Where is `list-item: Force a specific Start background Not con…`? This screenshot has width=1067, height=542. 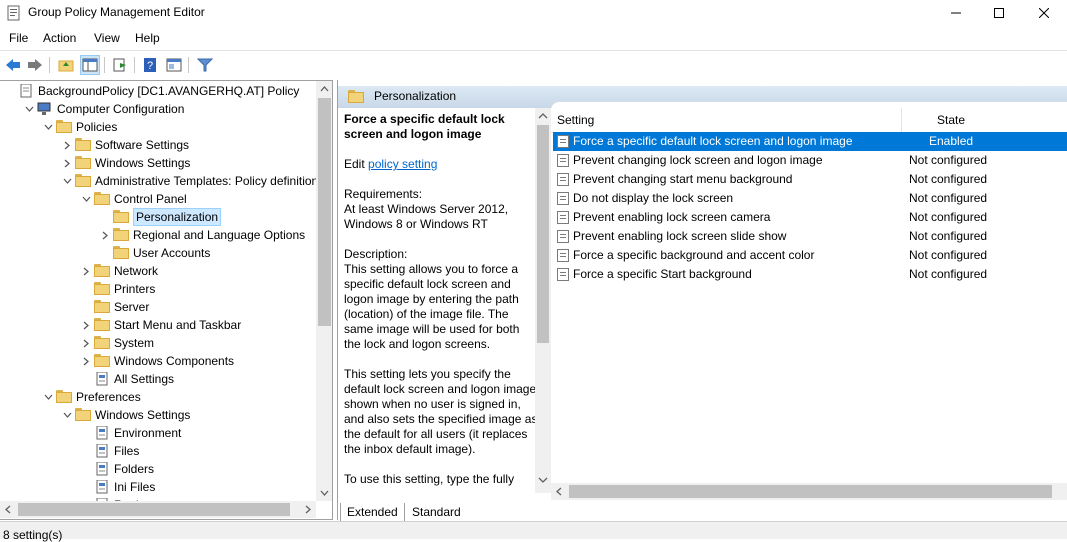 list-item: Force a specific Start background Not con… is located at coordinates (810, 274).